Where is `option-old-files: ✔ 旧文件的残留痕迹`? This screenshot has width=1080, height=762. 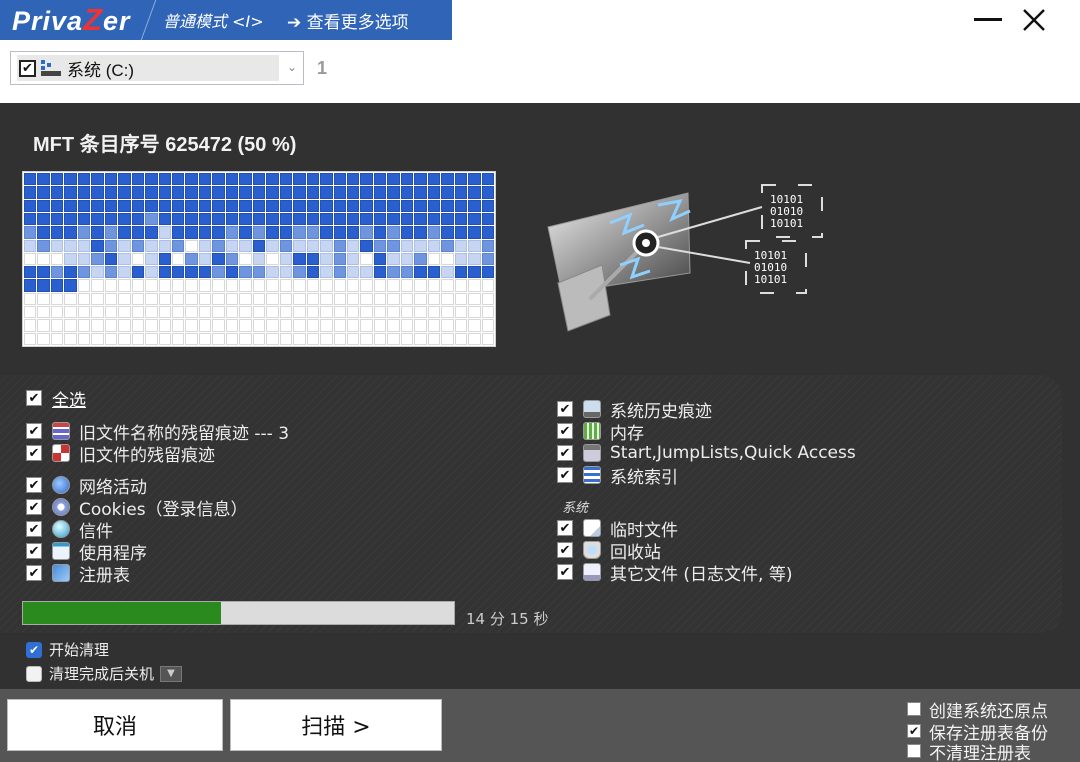 option-old-files: ✔ 旧文件的残留痕迹 is located at coordinates (120, 454).